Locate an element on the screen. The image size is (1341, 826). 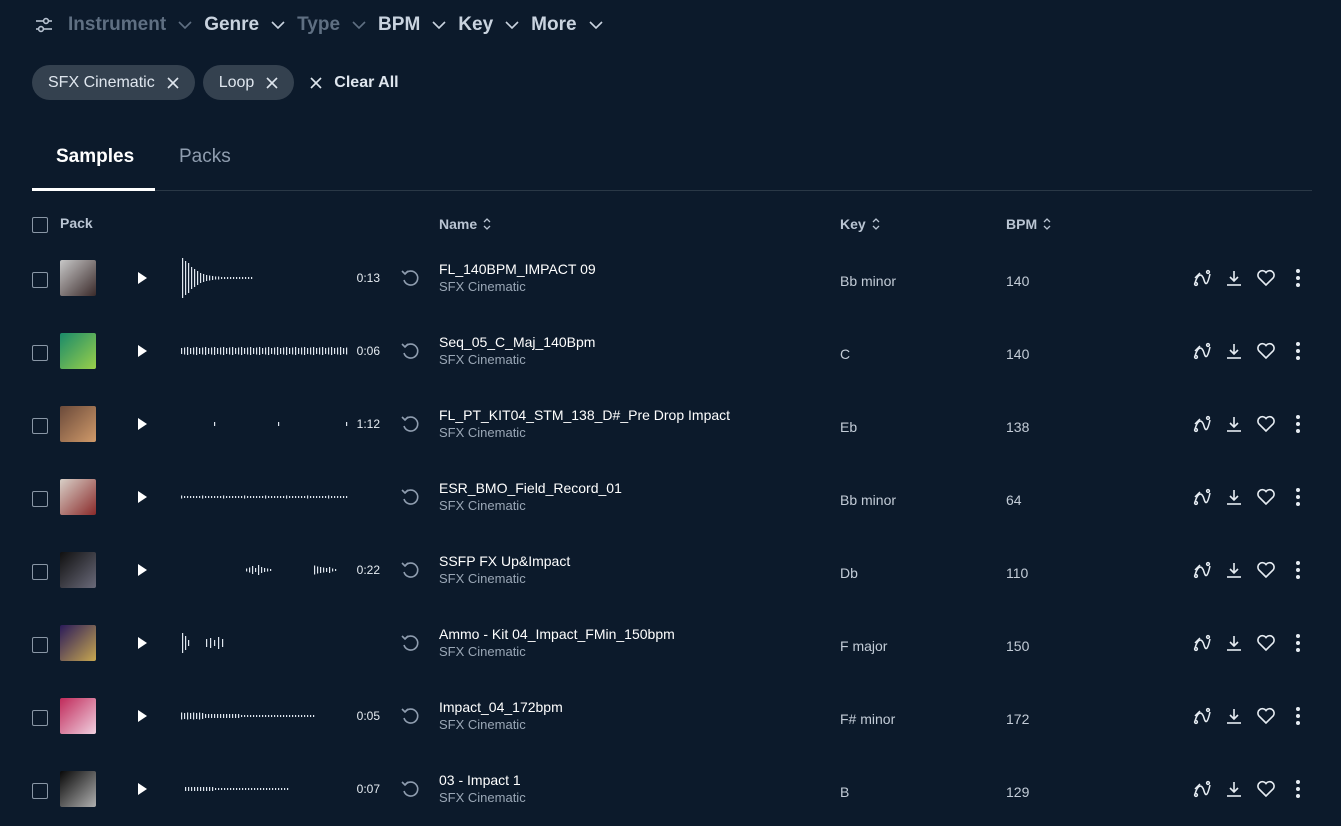
sliders-icon is located at coordinates (44, 25).